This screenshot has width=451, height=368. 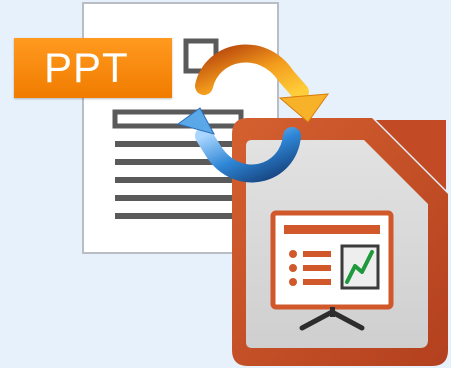 What do you see at coordinates (332, 229) in the screenshot?
I see `slide-title-bar` at bounding box center [332, 229].